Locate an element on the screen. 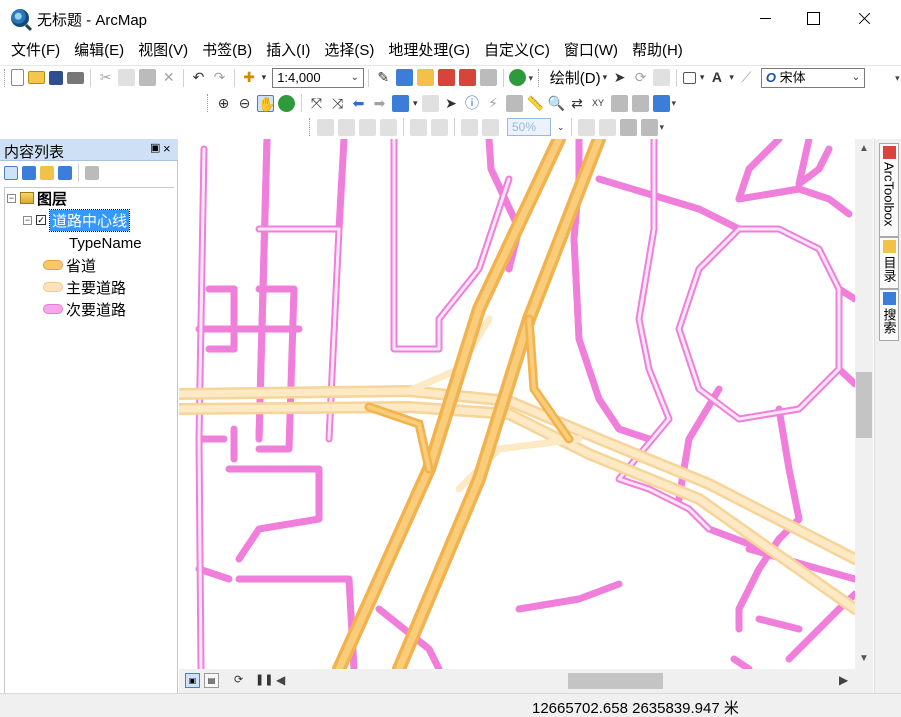  menu-view: 视图(V) is located at coordinates (163, 51).